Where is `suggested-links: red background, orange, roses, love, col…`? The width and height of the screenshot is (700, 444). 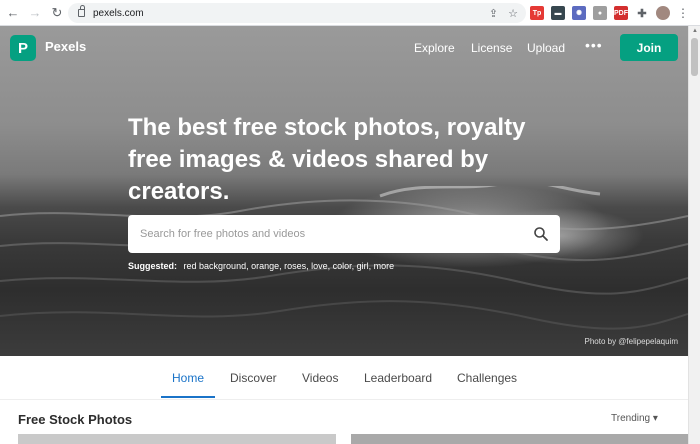 suggested-links: red background, orange, roses, love, col… is located at coordinates (289, 266).